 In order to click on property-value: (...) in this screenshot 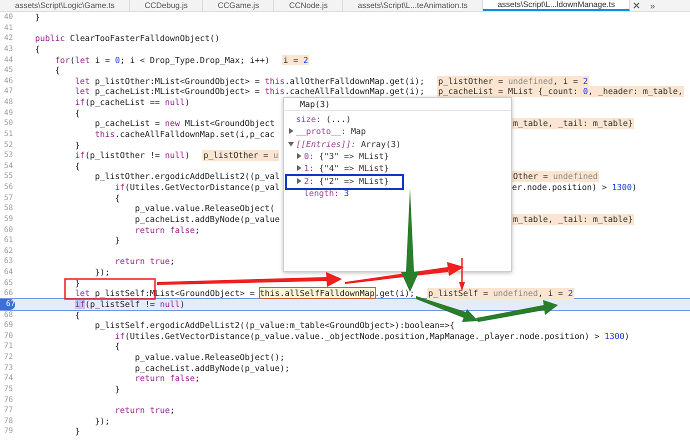, I will do `click(338, 119)`.